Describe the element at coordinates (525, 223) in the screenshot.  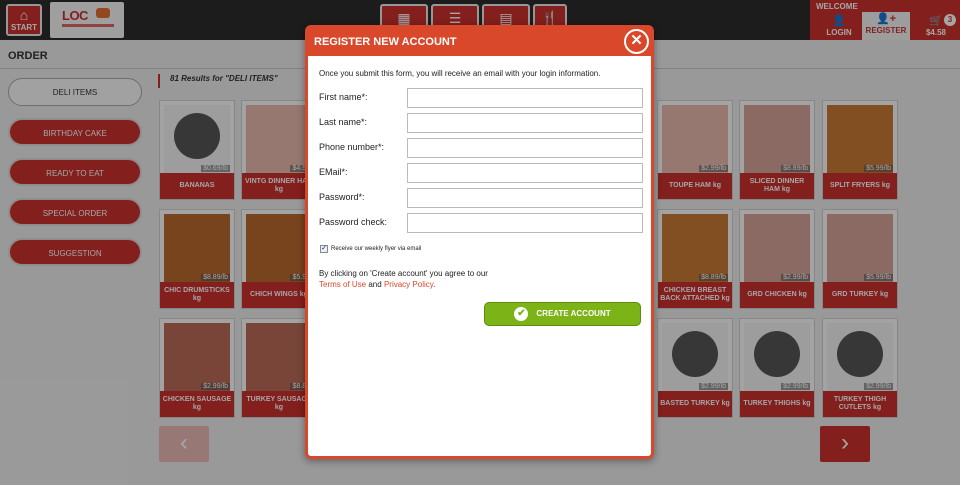
I see `password-check-field` at that location.